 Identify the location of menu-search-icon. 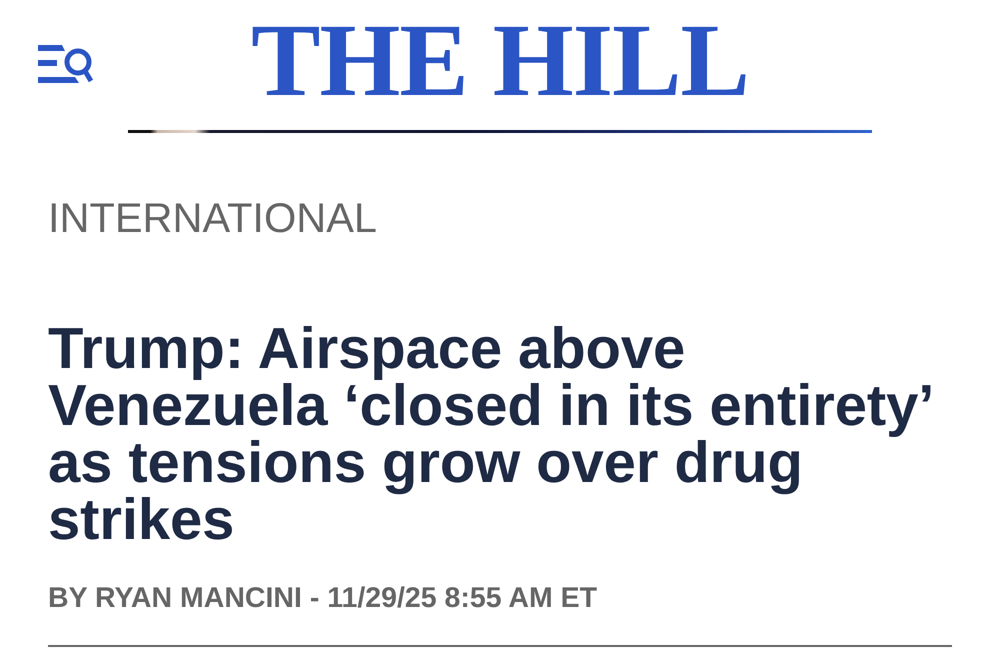
(65, 64).